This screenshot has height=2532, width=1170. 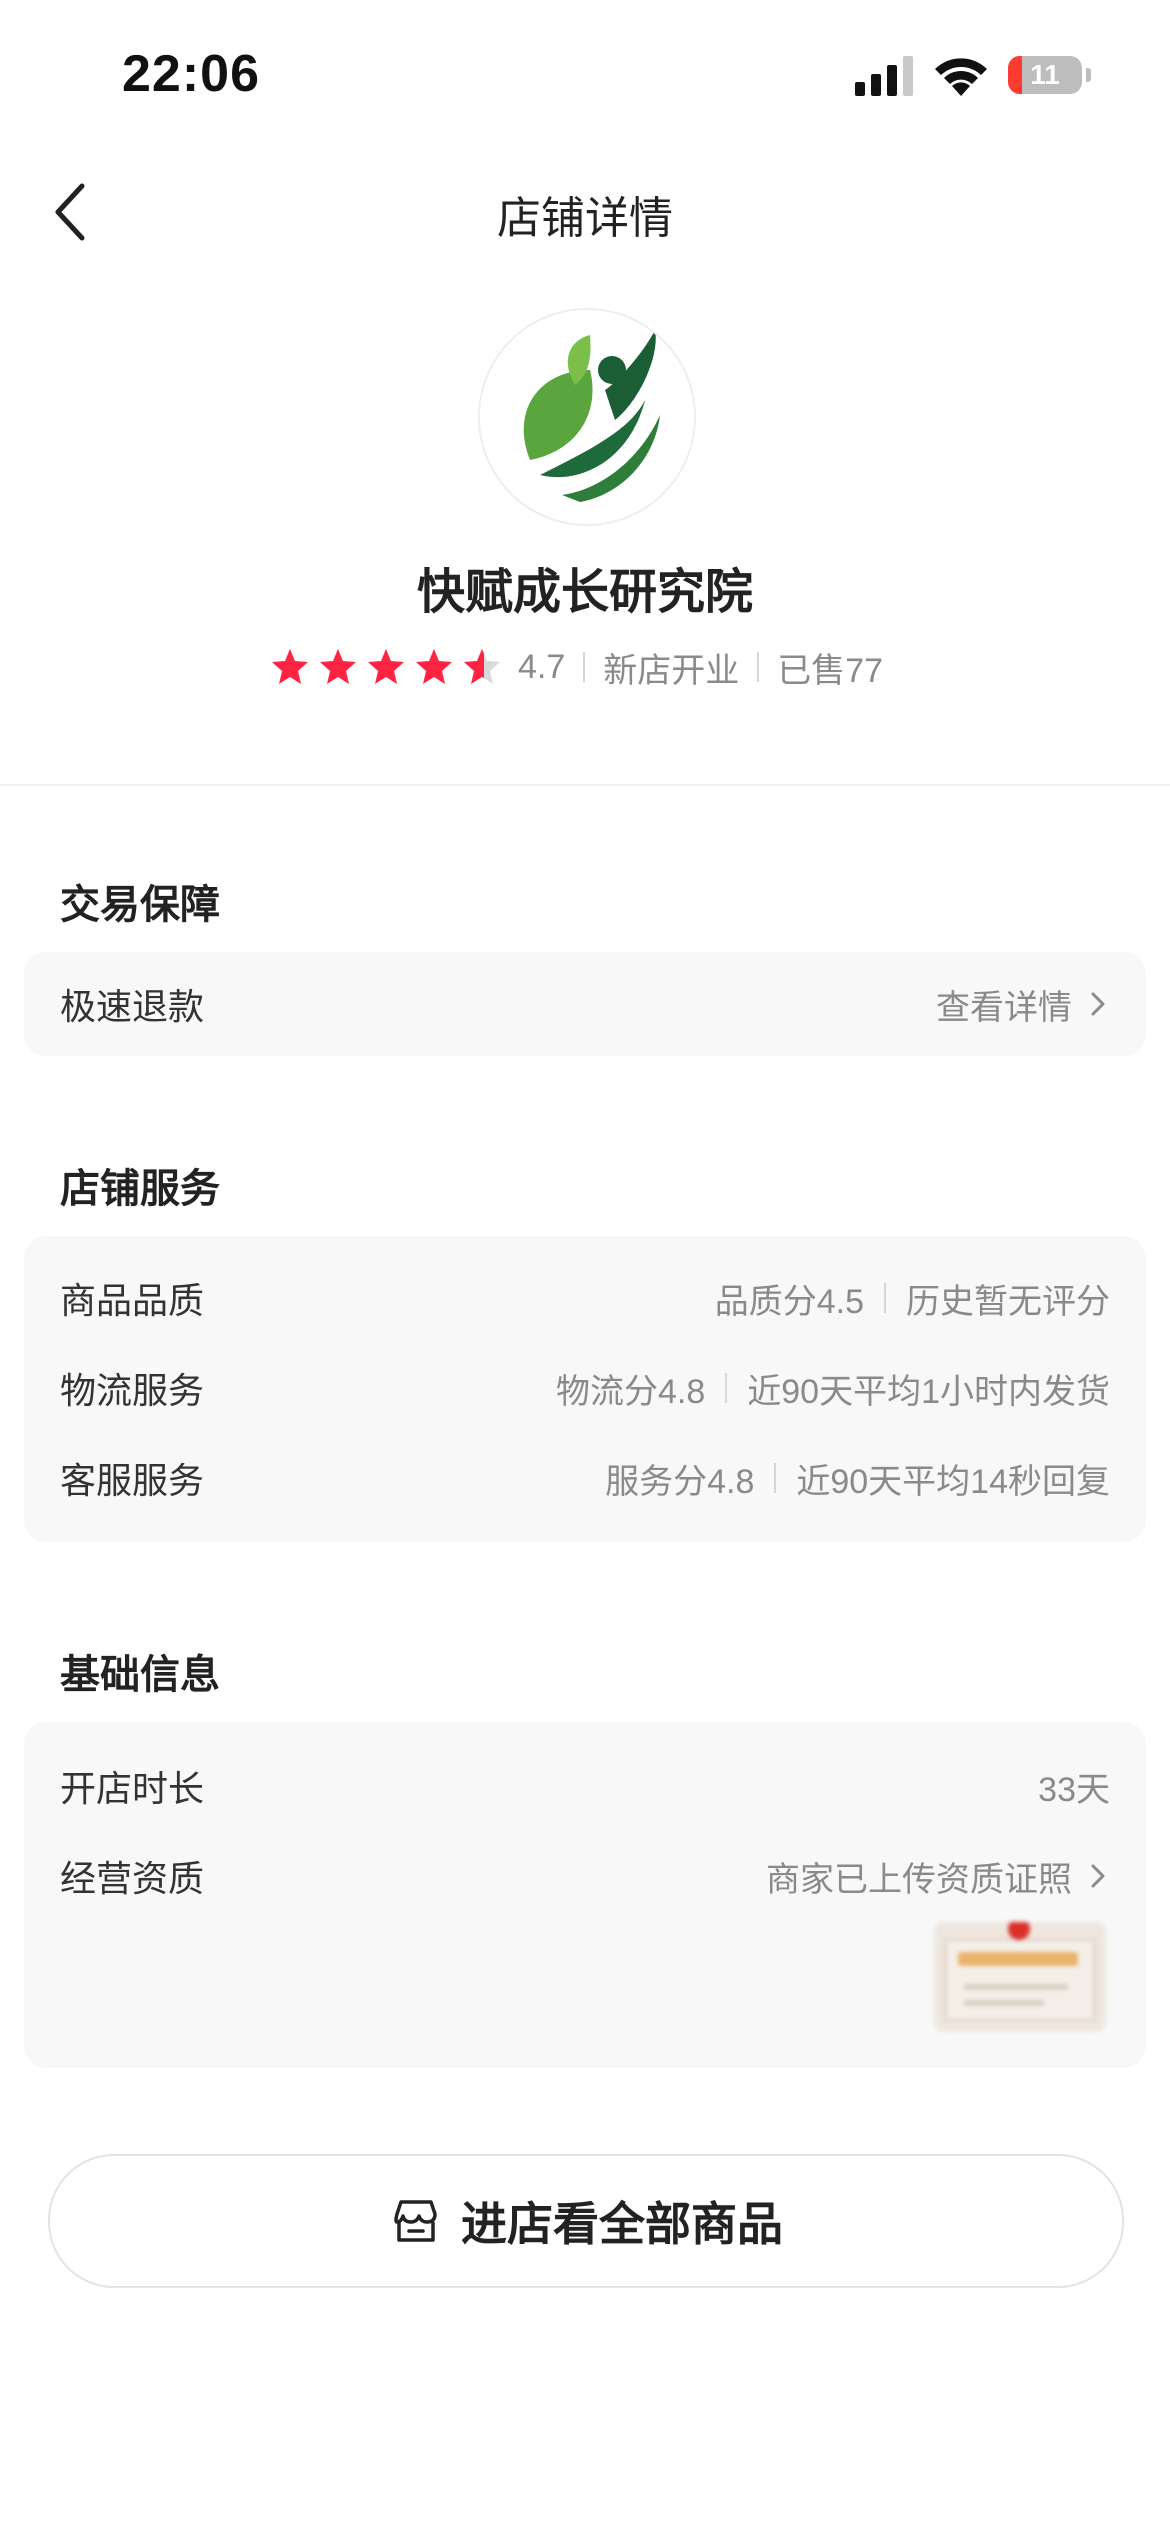 I want to click on fast-refund-row: 极速退款 查看详情, so click(x=585, y=1004).